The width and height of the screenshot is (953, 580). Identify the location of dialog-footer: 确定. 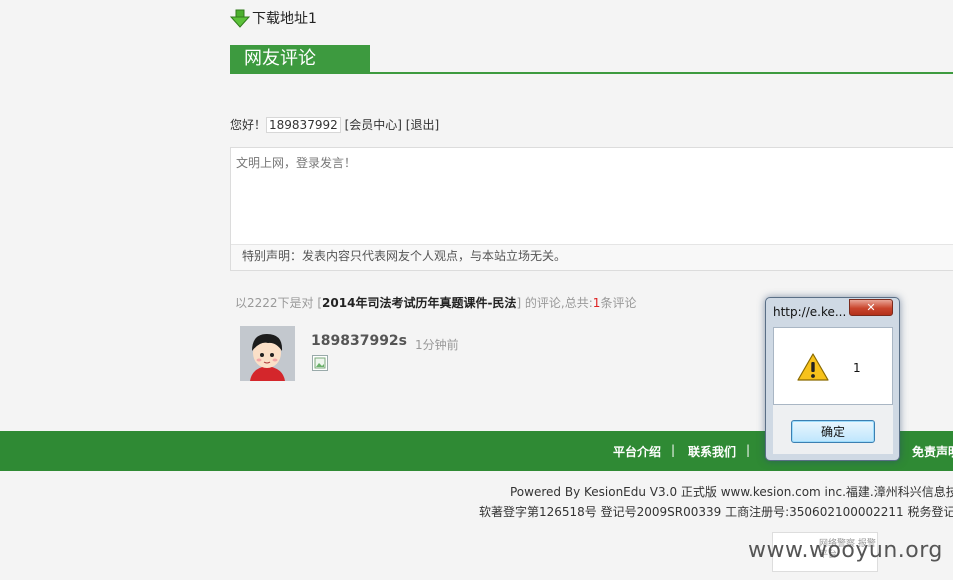
(833, 429).